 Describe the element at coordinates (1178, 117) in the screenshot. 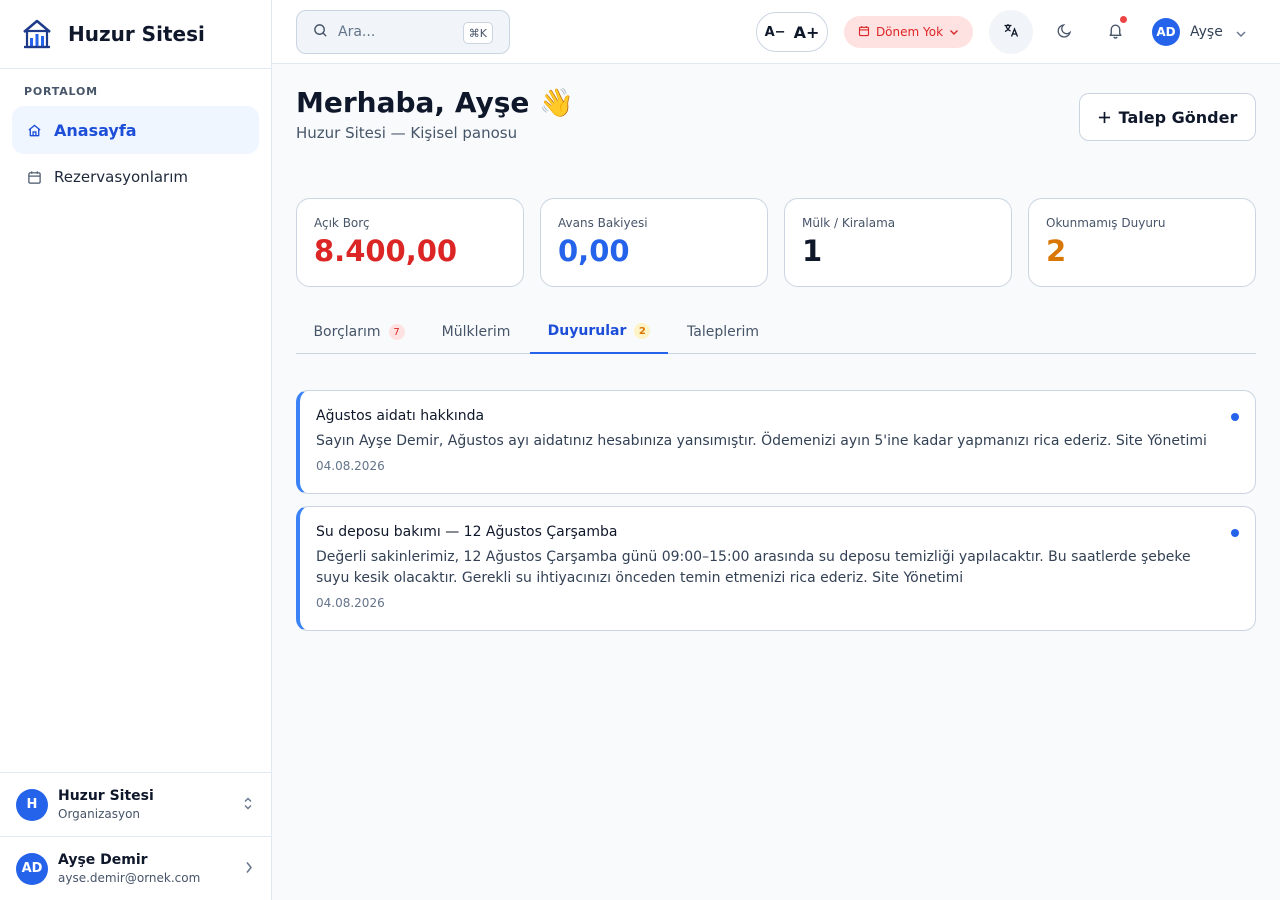

I see `send-request-label: Talep Gönder` at that location.